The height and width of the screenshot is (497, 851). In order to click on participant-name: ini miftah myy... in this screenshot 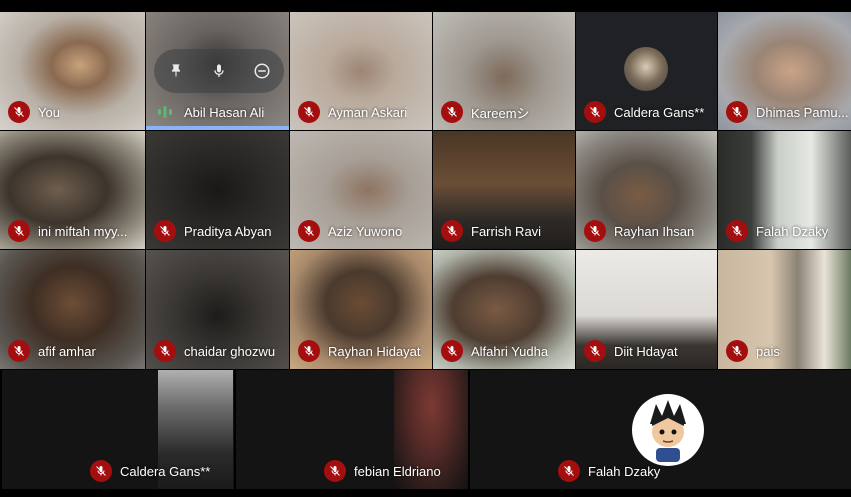, I will do `click(83, 231)`.